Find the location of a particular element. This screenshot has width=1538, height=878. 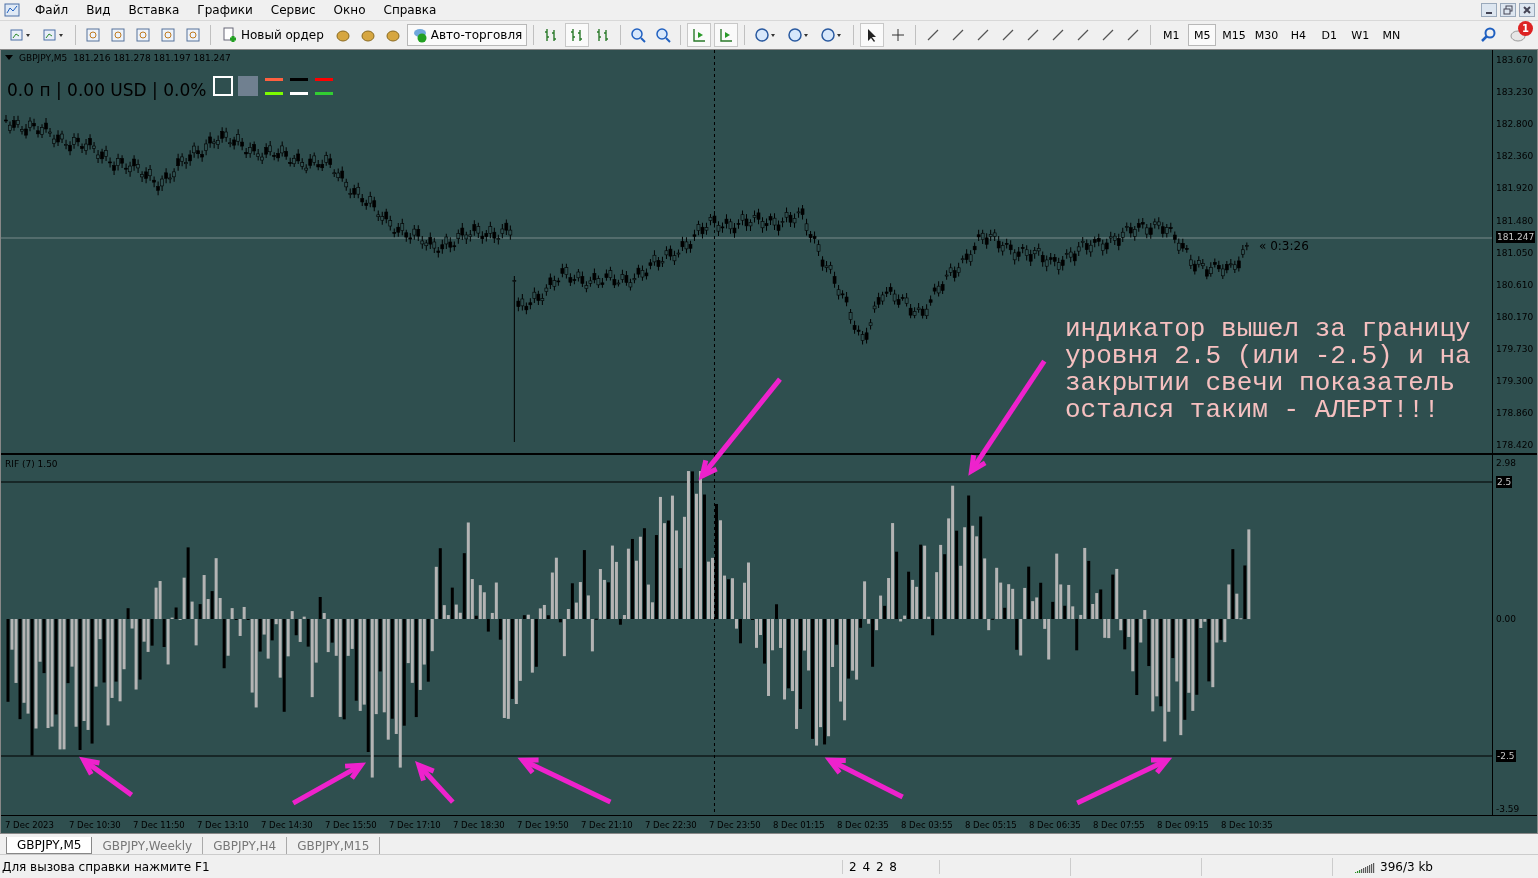

timeframe-button: M15 is located at coordinates (1234, 35).